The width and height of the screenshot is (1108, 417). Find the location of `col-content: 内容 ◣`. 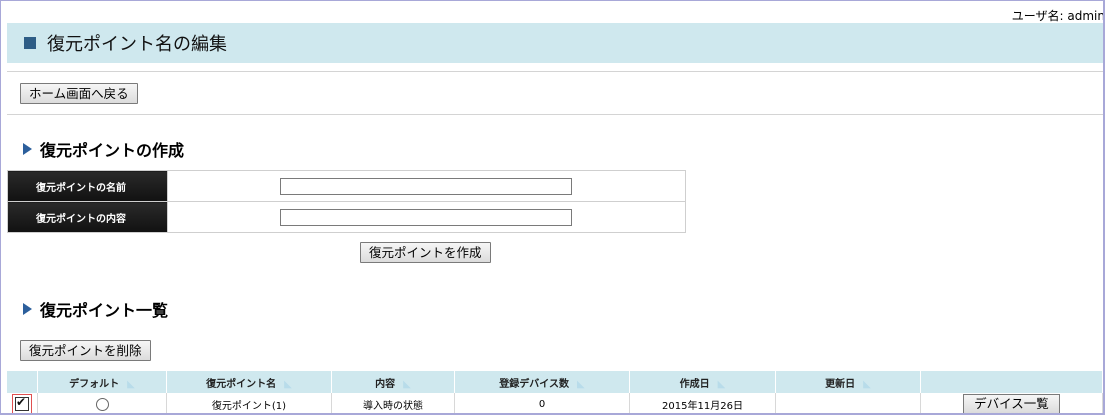

col-content: 内容 ◣ is located at coordinates (393, 382).